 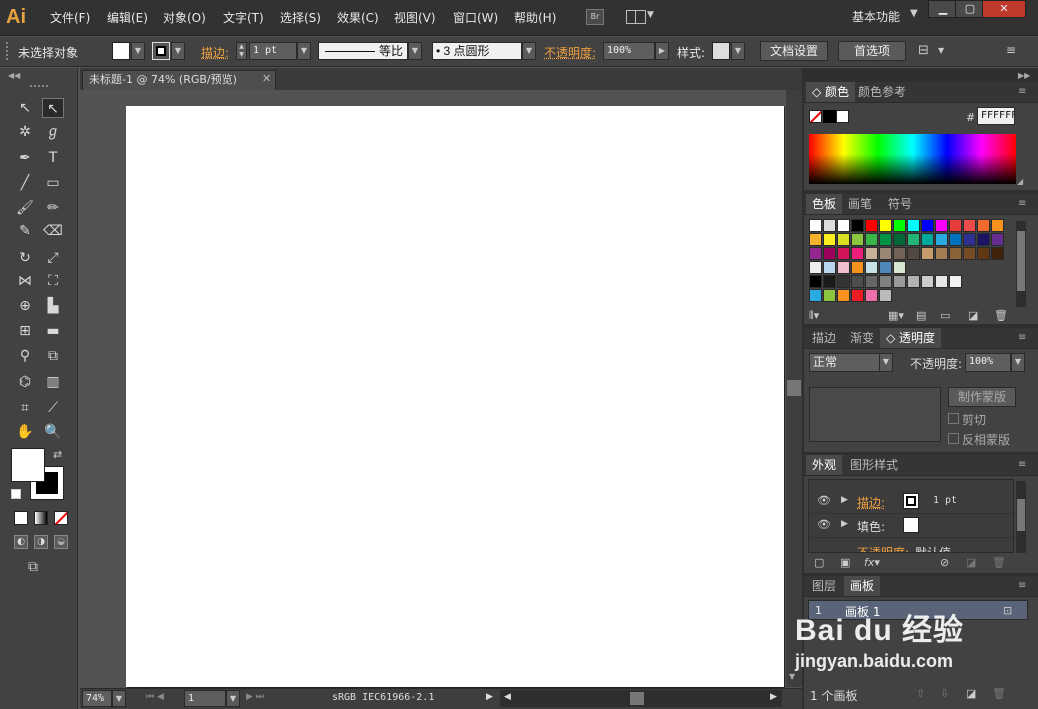 What do you see at coordinates (178, 51) in the screenshot?
I see `stroke-dropdown-icon: ▼` at bounding box center [178, 51].